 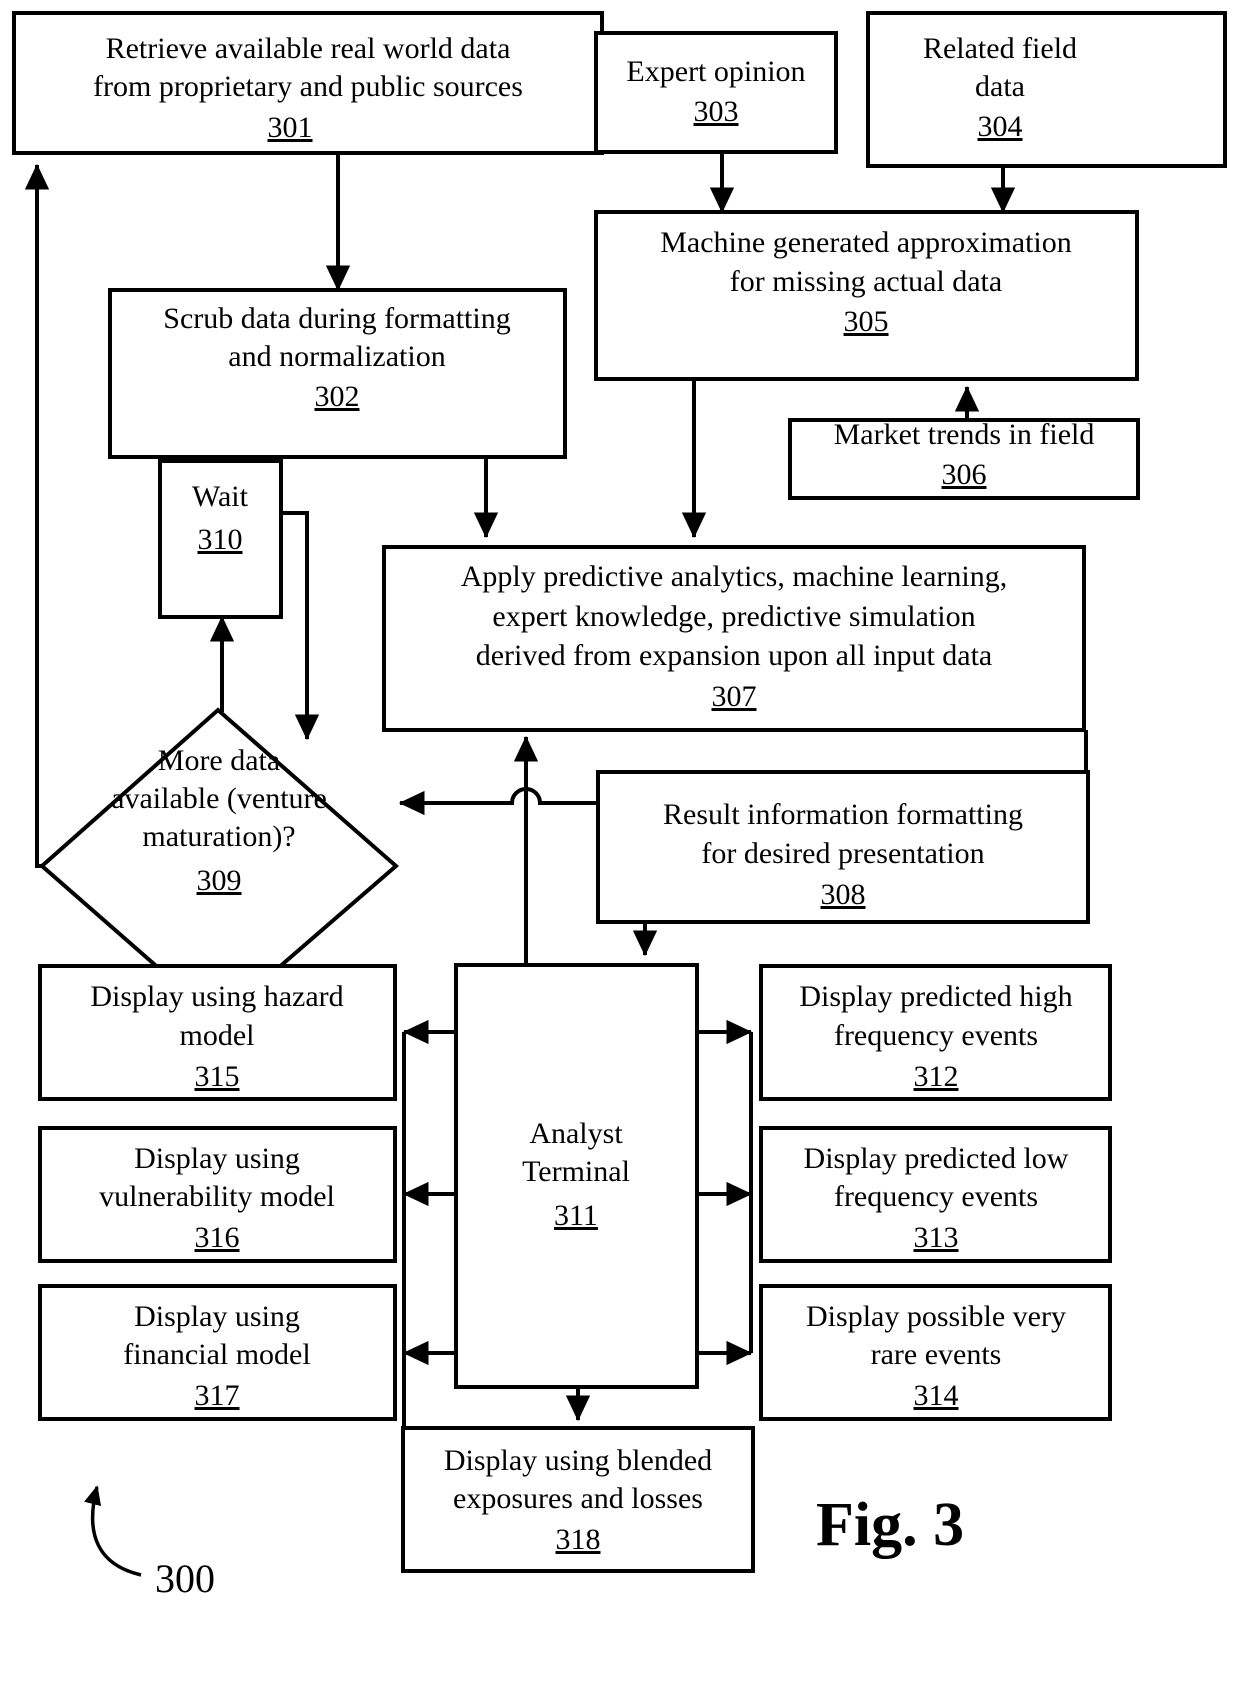 I want to click on node-316-line1: Display using, so click(x=217, y=1158).